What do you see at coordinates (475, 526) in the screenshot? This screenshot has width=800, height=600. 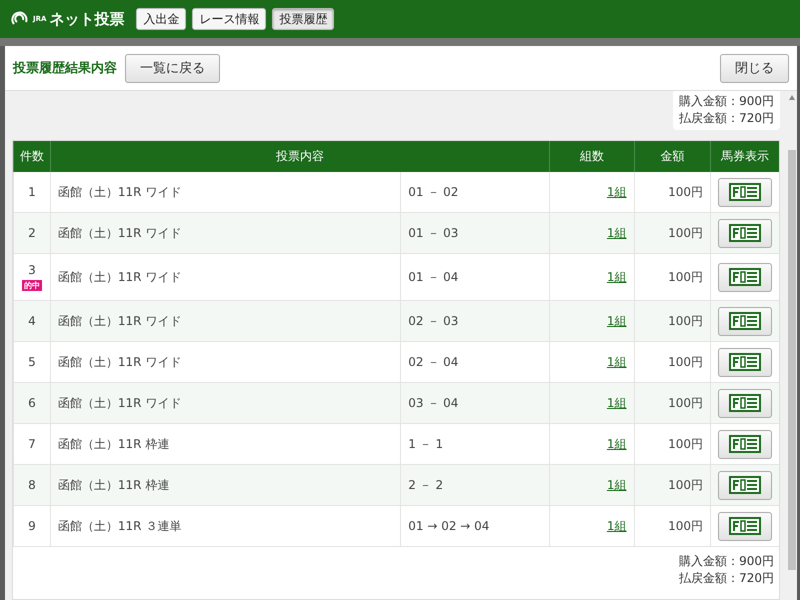 I see `table-cell: 01 → 02 → 04` at bounding box center [475, 526].